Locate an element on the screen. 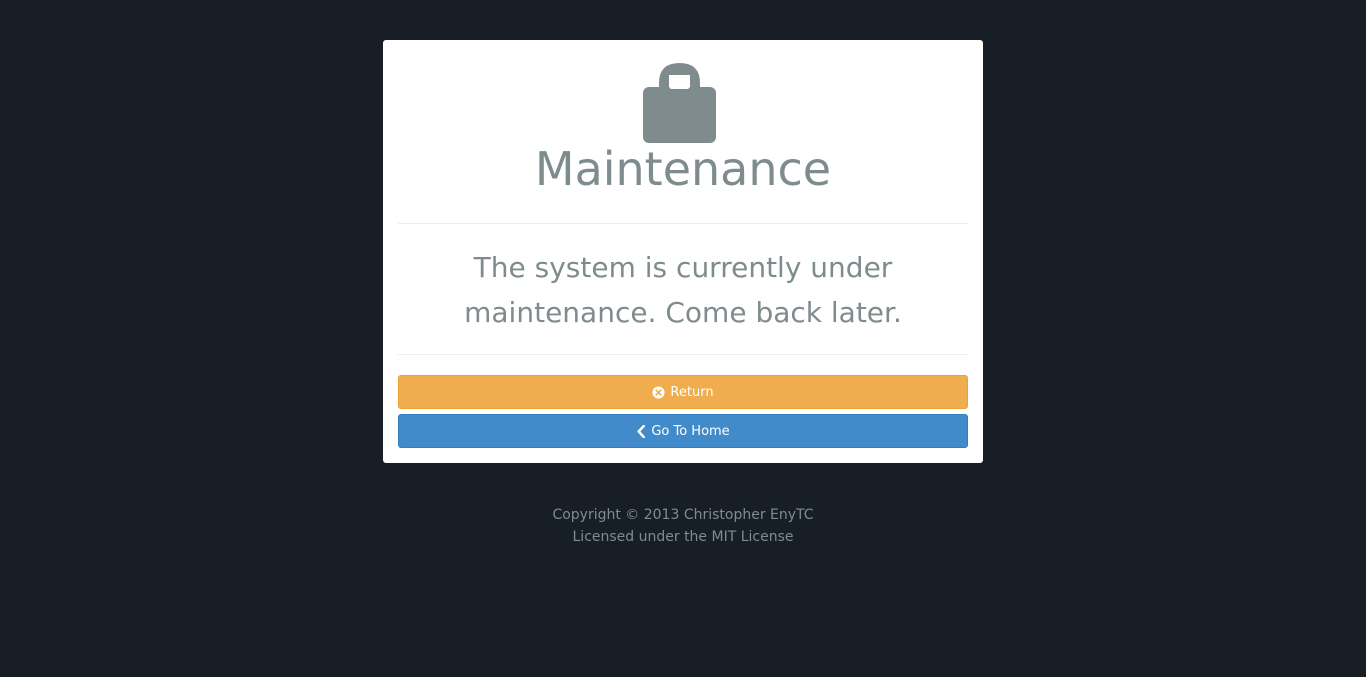 The height and width of the screenshot is (677, 1366). divider-top is located at coordinates (683, 223).